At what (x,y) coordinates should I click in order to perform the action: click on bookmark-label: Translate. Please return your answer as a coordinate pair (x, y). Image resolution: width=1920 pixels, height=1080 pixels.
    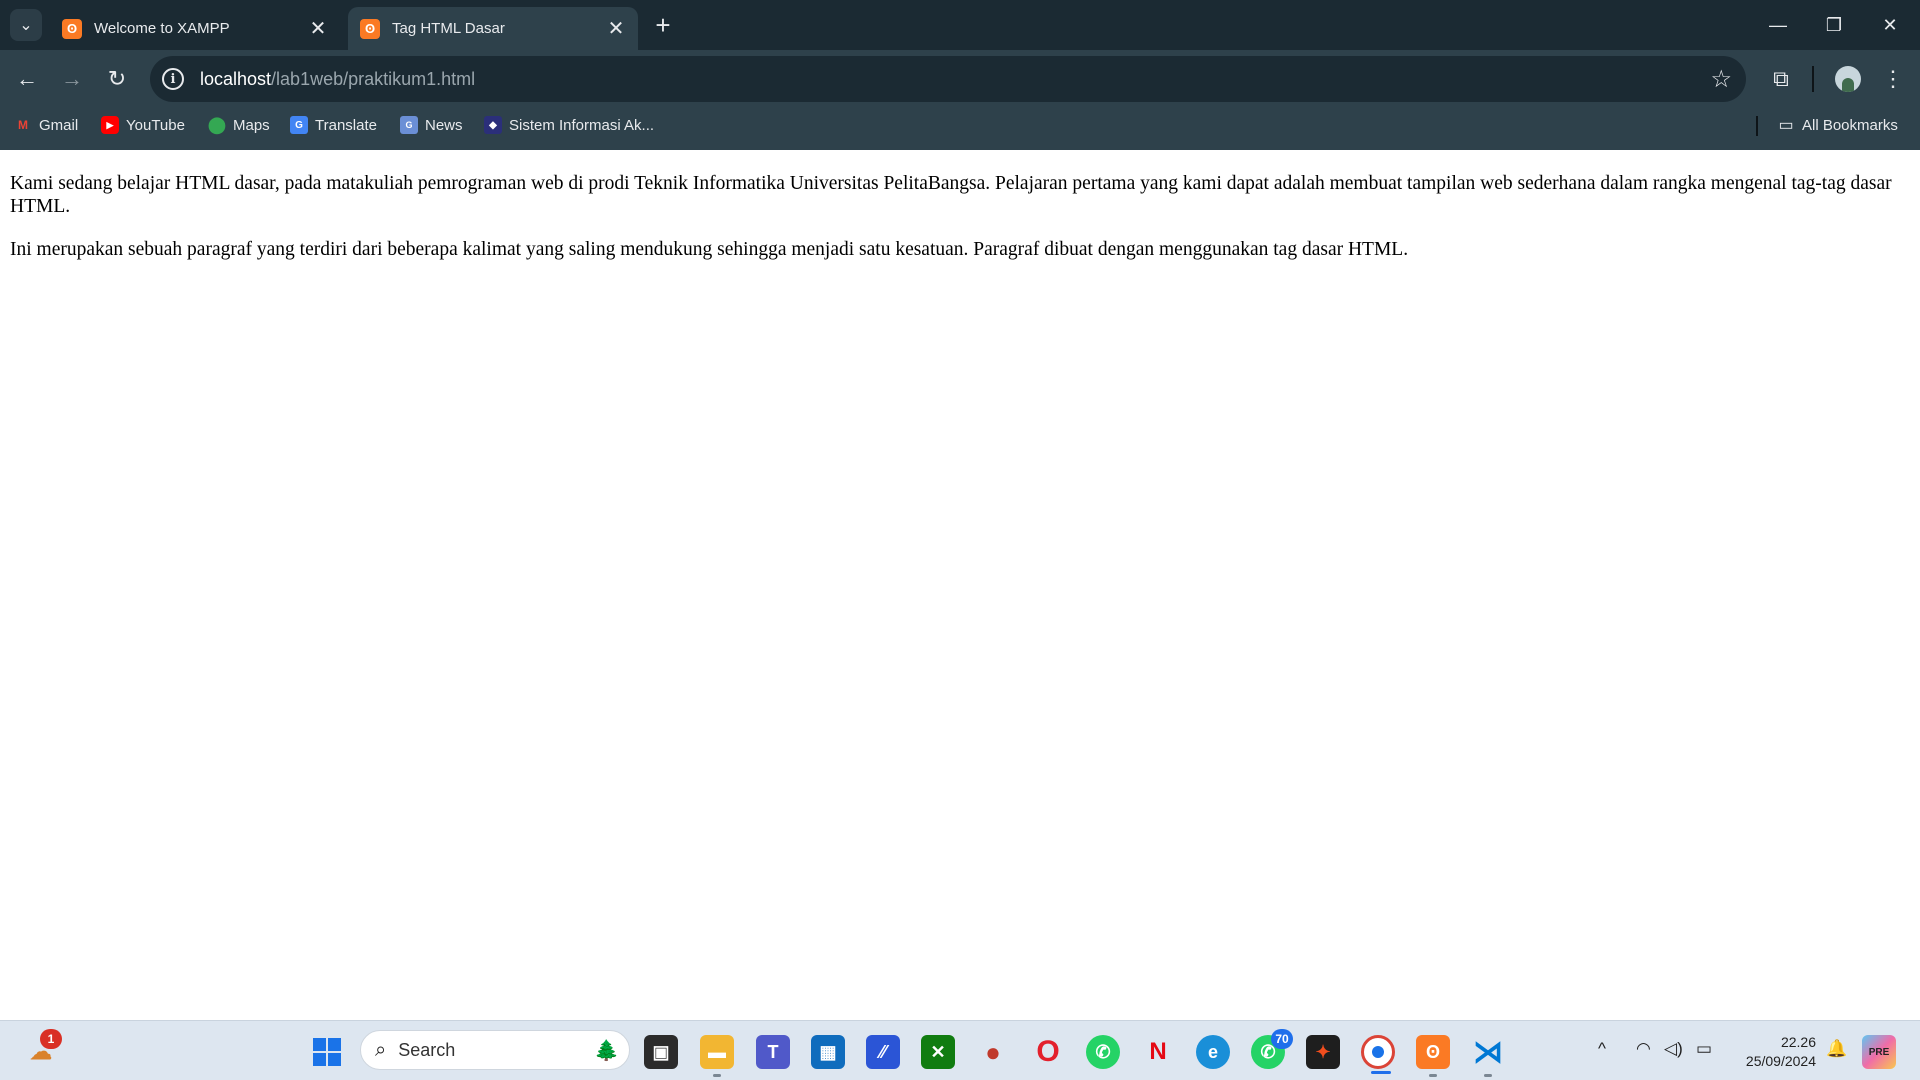
    Looking at the image, I should click on (346, 125).